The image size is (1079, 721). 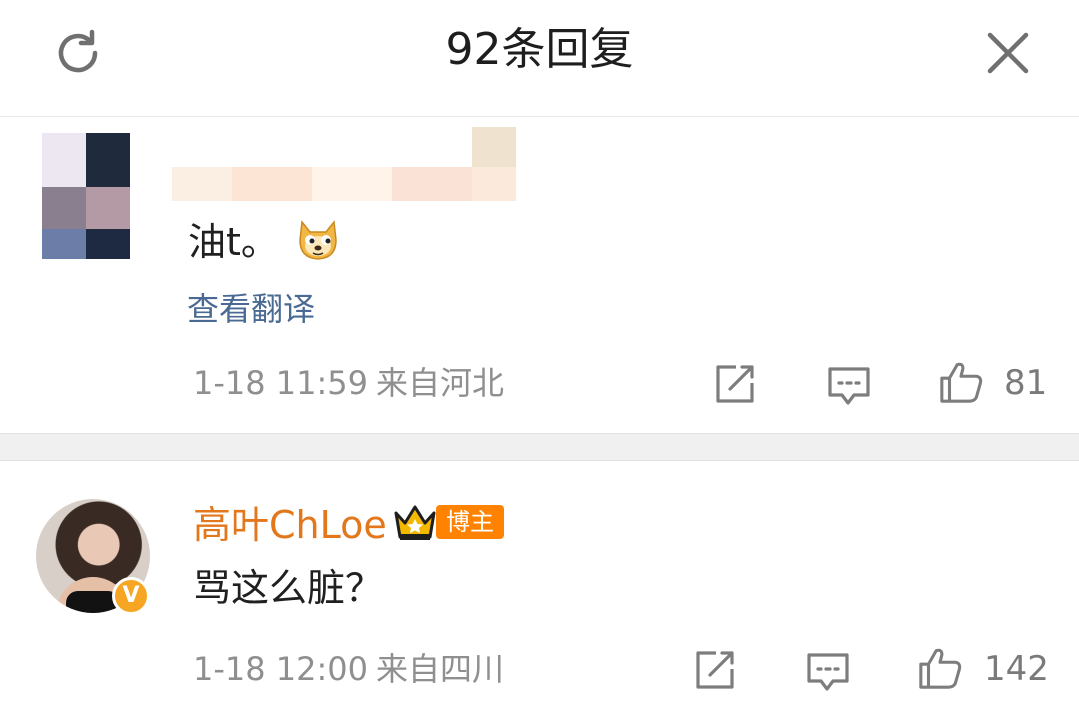 I want to click on comment-text: 油t。, so click(x=233, y=242).